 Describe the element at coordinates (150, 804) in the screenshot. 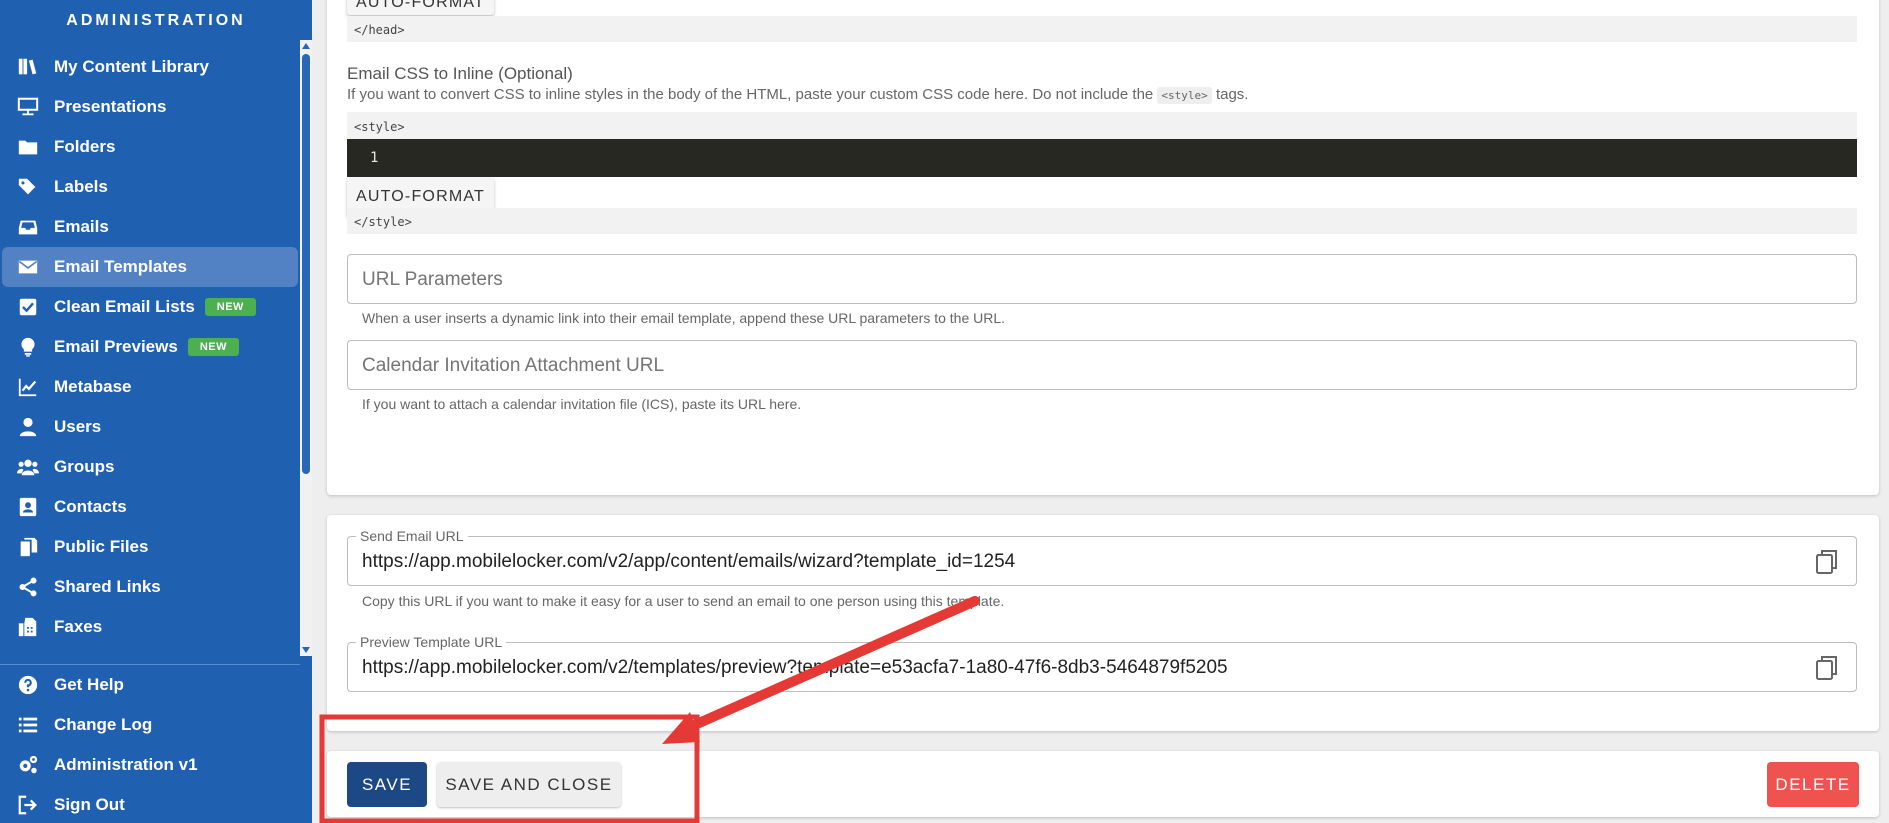

I see `sidebar-item-sign-out: Sign Out` at that location.